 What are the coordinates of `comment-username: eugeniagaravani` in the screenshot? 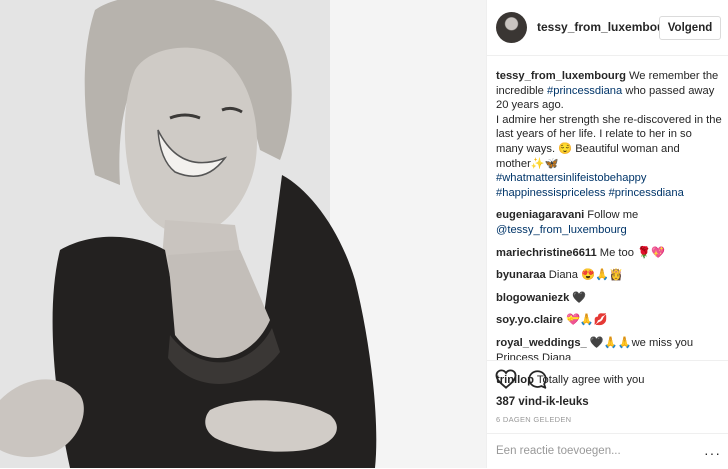 It's located at (540, 215).